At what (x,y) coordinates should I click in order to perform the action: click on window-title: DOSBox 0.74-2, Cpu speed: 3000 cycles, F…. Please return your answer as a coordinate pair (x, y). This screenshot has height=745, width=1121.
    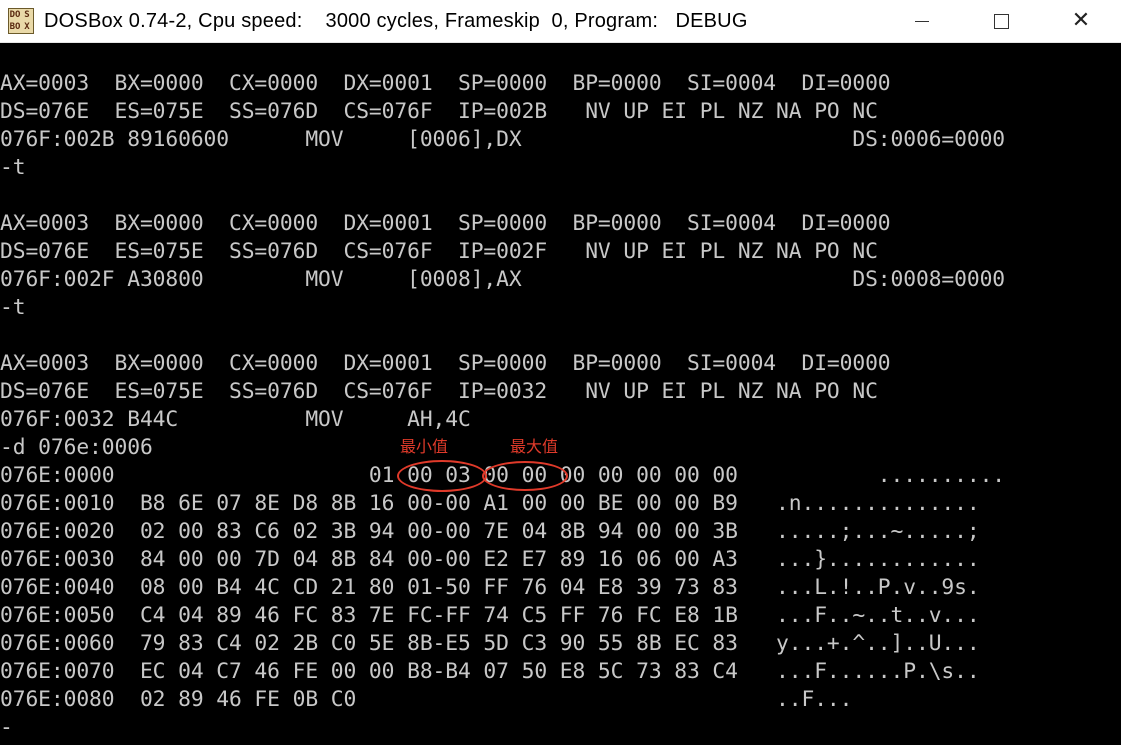
    Looking at the image, I should click on (396, 20).